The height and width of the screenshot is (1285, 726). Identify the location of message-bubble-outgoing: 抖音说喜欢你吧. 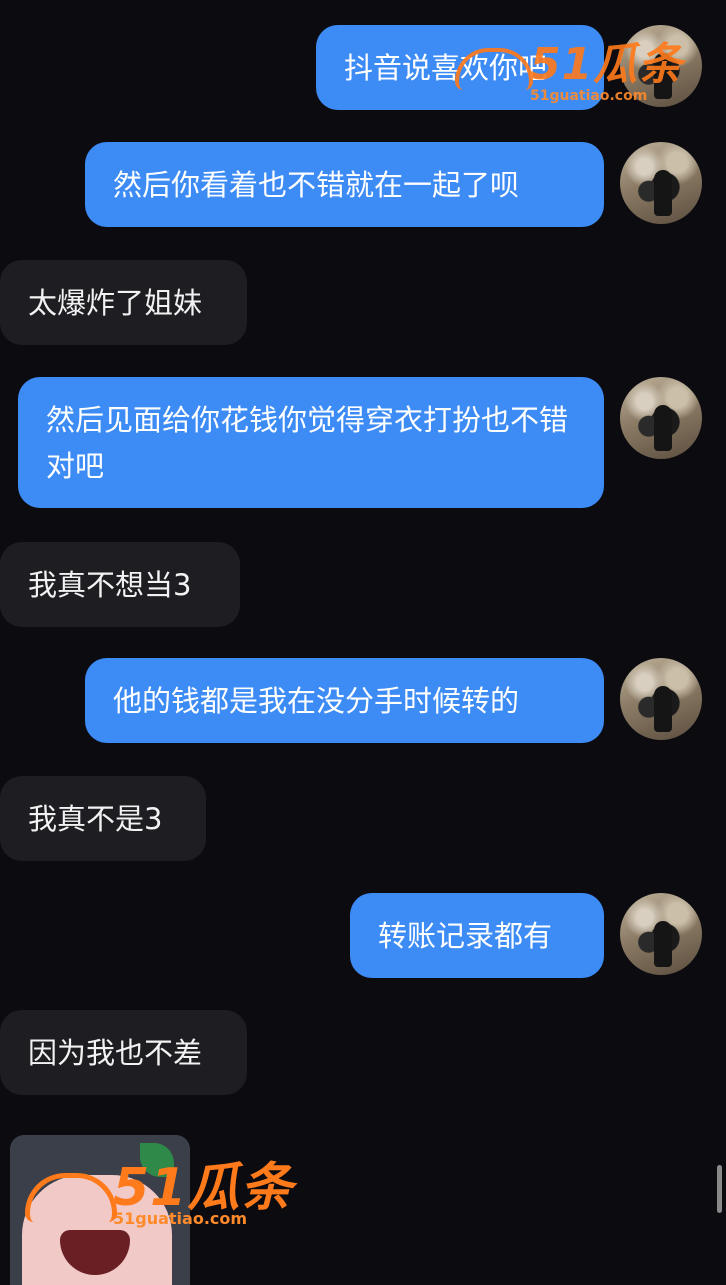
(460, 67).